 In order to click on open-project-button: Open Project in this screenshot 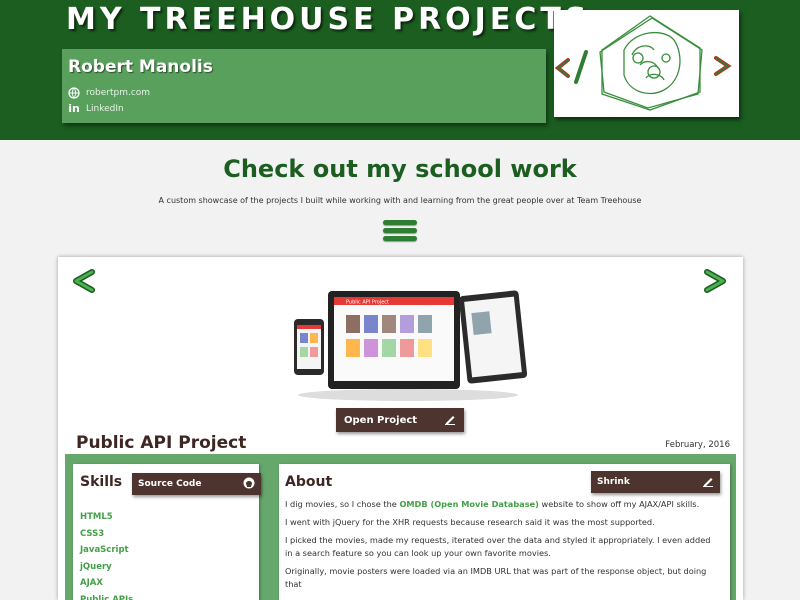, I will do `click(400, 420)`.